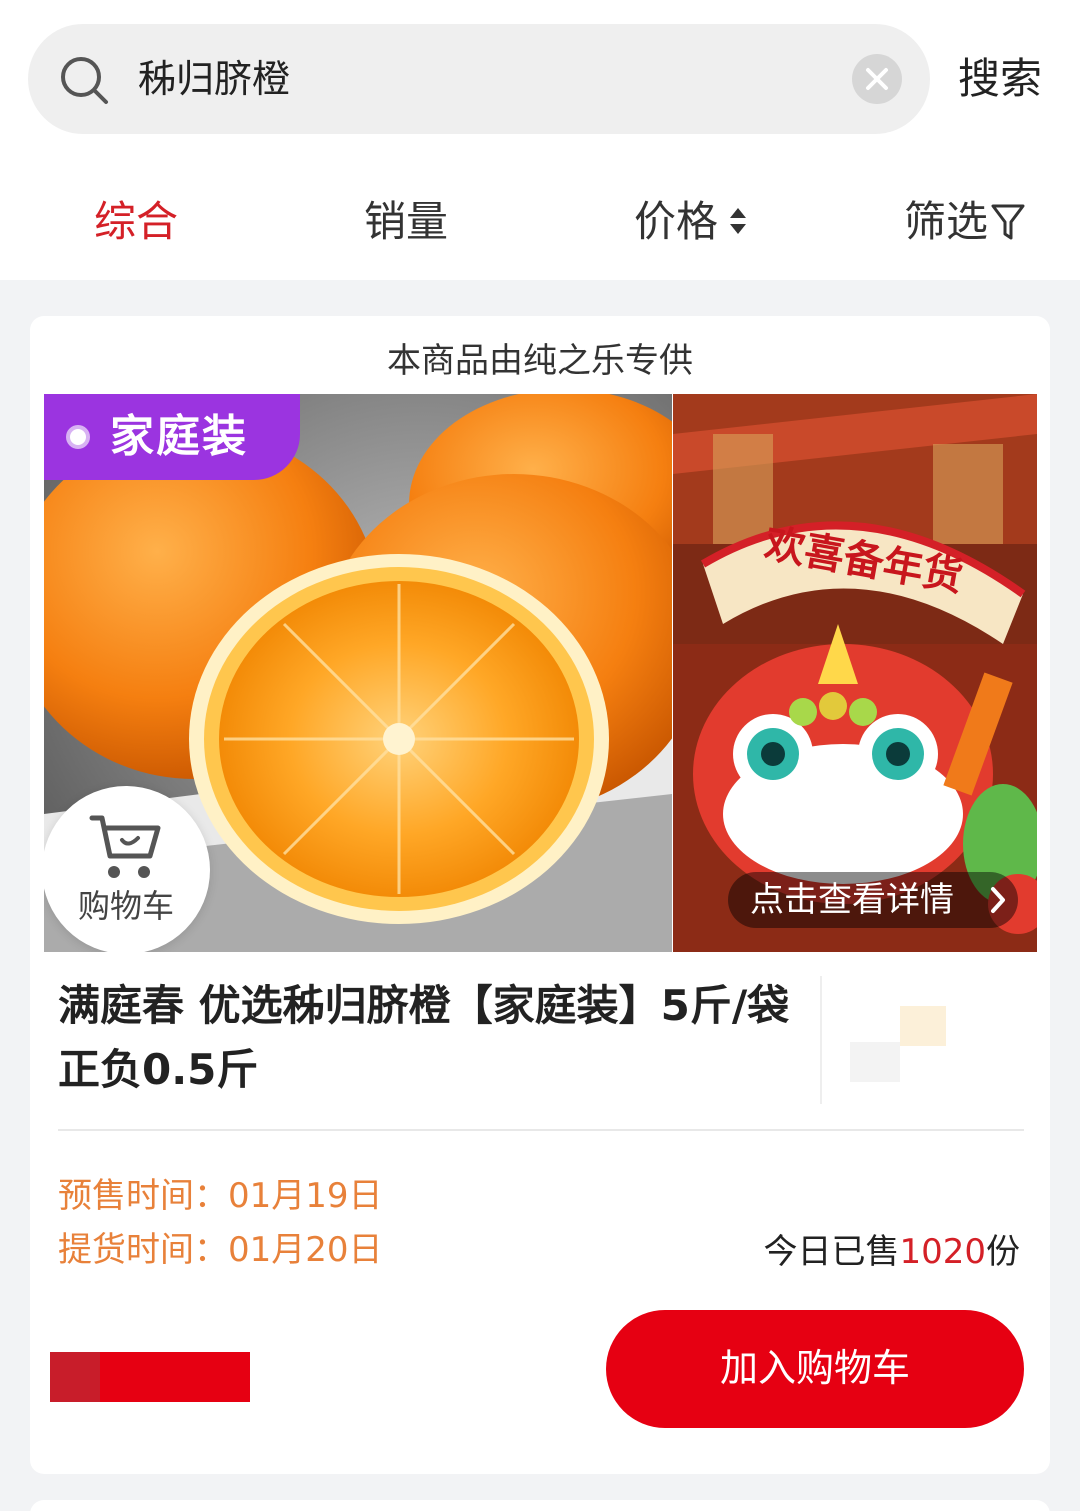 Image resolution: width=1080 pixels, height=1511 pixels. What do you see at coordinates (438, 1038) in the screenshot?
I see `product-title: 满庭春 优选秭归脐橙【家庭装】5斤/袋正负0.5斤` at bounding box center [438, 1038].